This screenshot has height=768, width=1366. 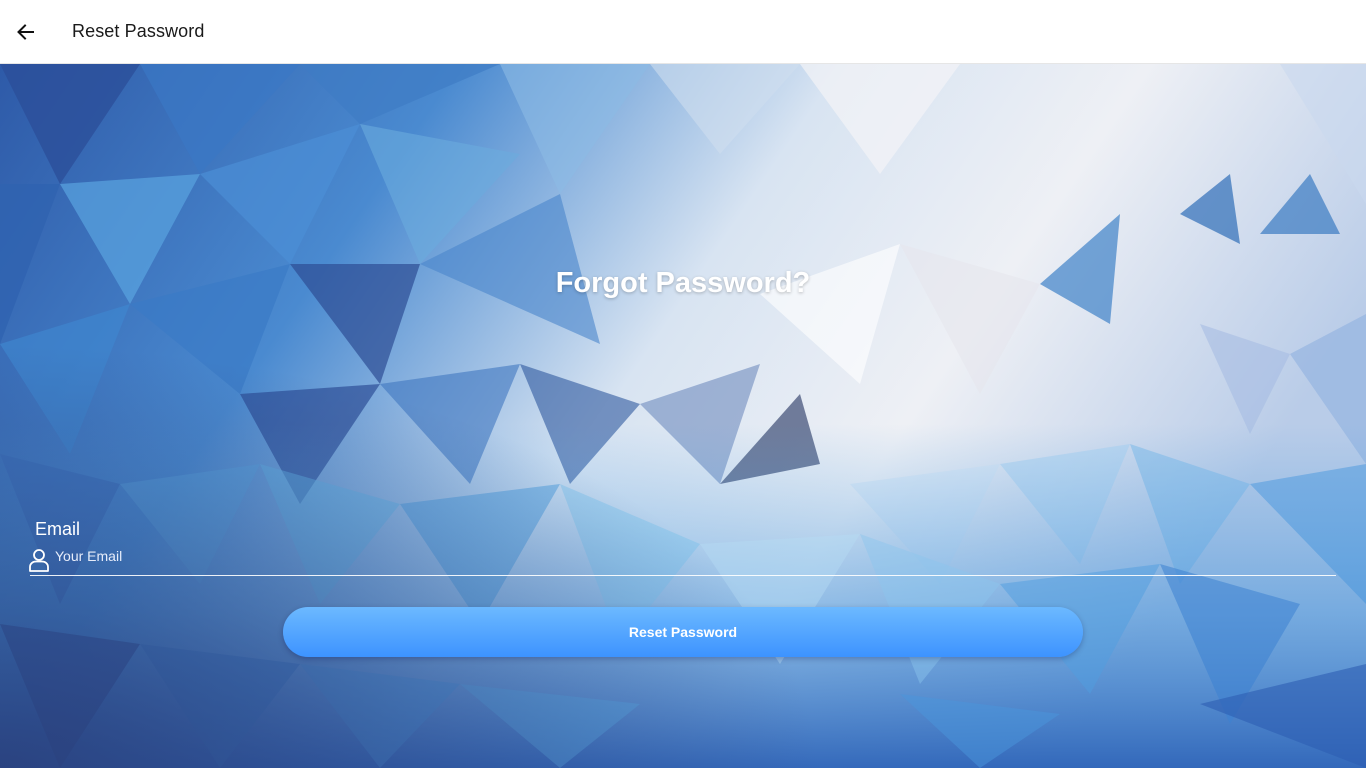 What do you see at coordinates (39, 560) in the screenshot?
I see `user-icon` at bounding box center [39, 560].